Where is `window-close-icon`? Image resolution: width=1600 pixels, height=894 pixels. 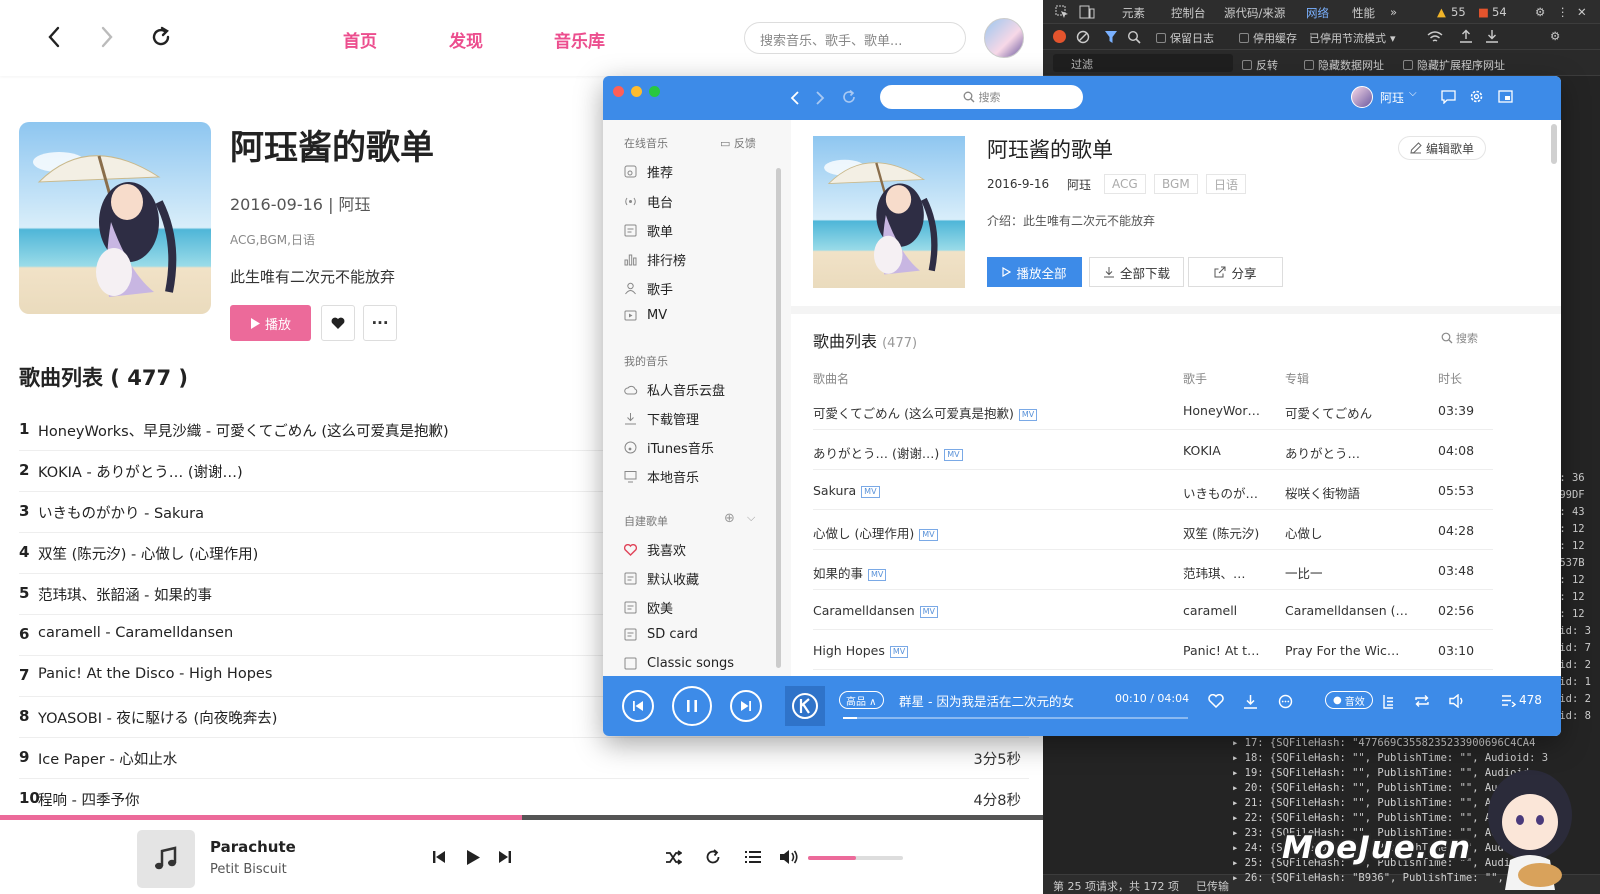 window-close-icon is located at coordinates (618, 91).